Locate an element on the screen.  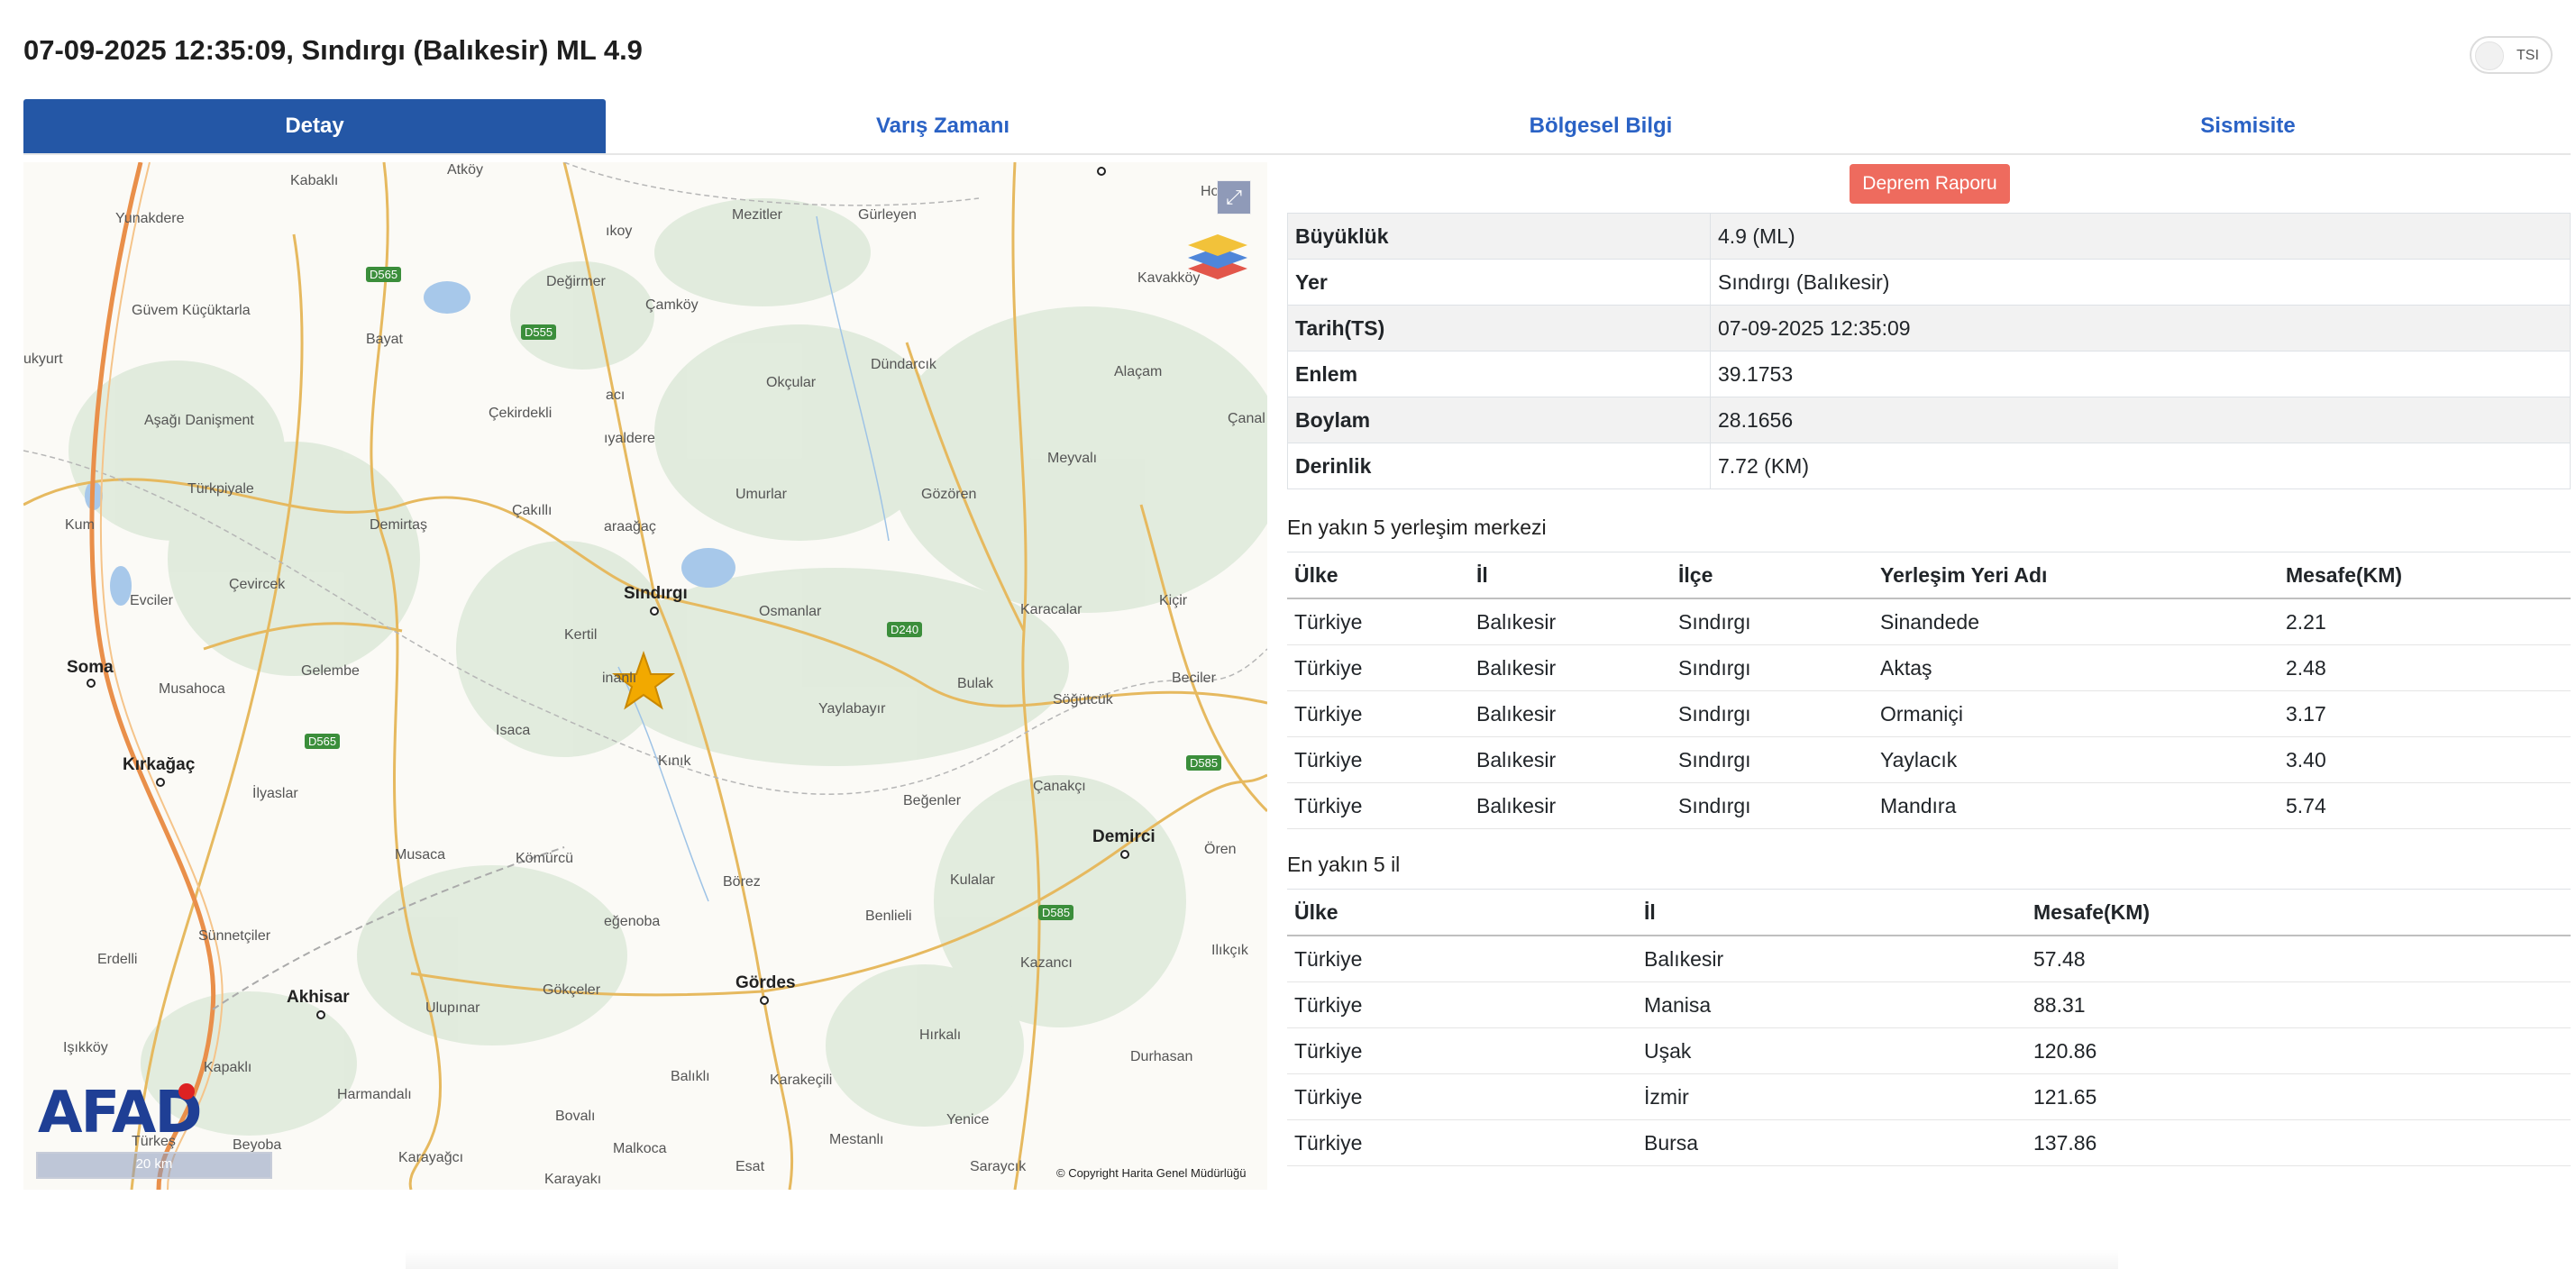
map-place: Kulalar is located at coordinates (972, 880).